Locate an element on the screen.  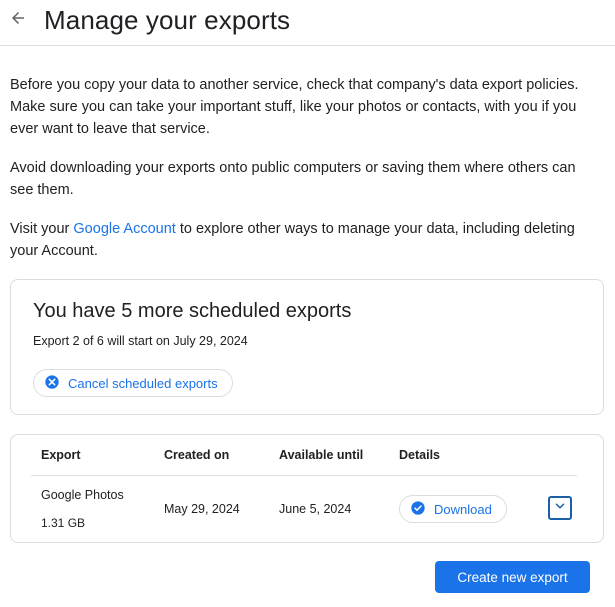
download-button: Download is located at coordinates (453, 509).